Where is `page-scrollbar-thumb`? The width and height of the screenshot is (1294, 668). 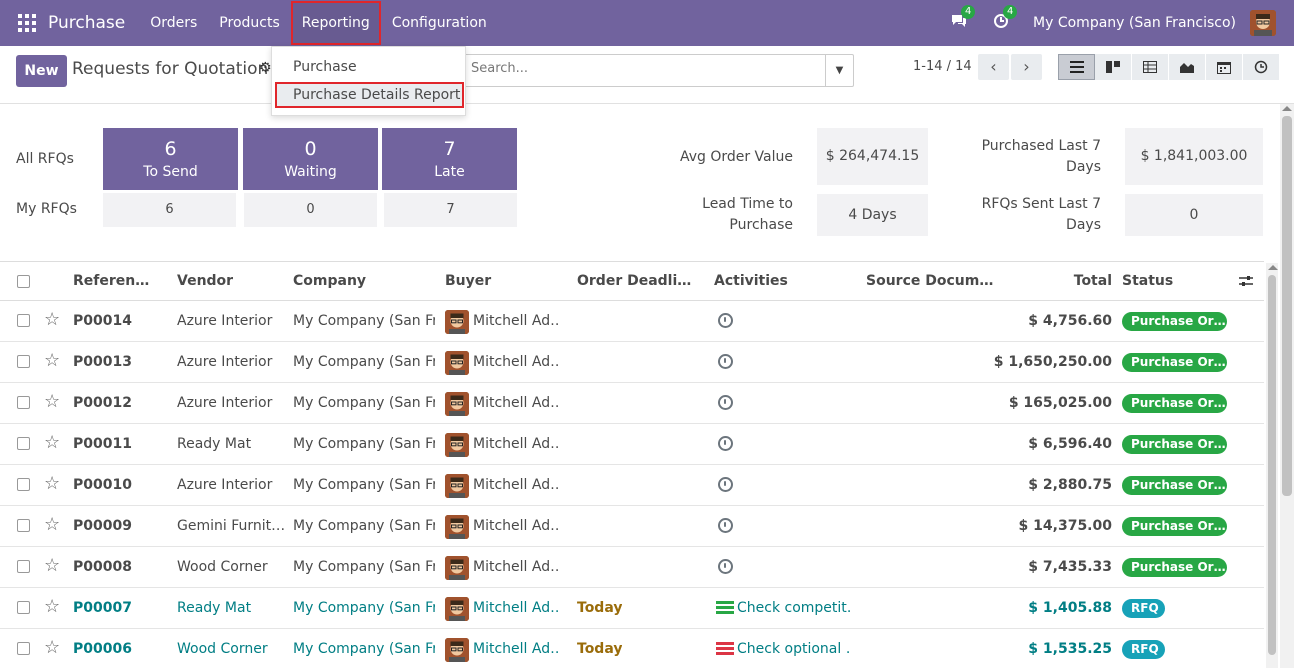 page-scrollbar-thumb is located at coordinates (1287, 306).